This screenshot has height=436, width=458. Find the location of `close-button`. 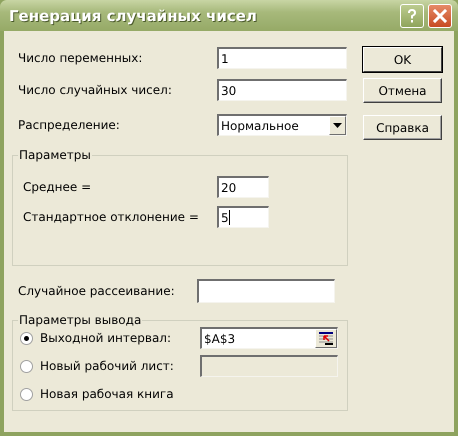

close-button is located at coordinates (440, 16).